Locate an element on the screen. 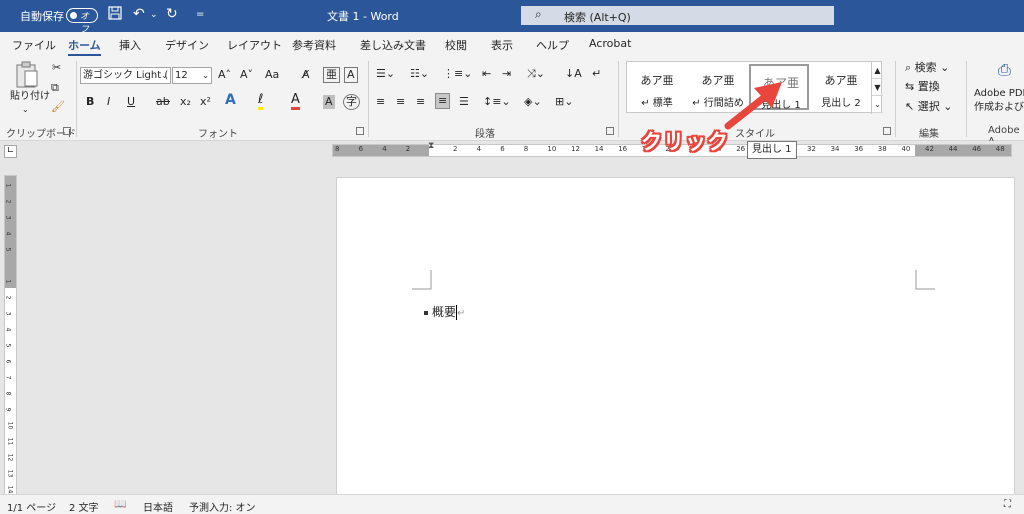  tab-design: デザイン is located at coordinates (187, 45).